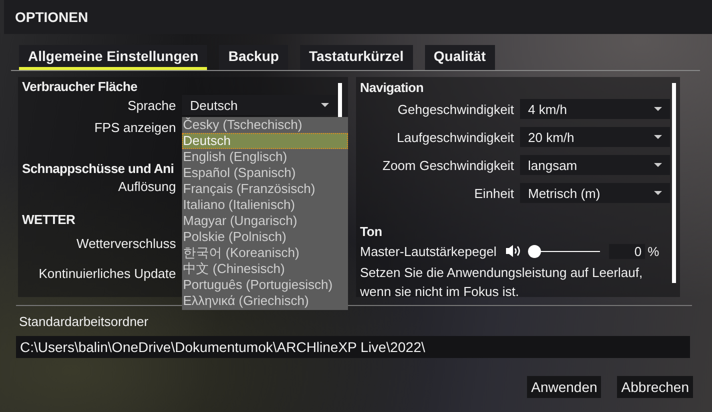  What do you see at coordinates (259, 105) in the screenshot?
I see `language-select: Deutsch` at bounding box center [259, 105].